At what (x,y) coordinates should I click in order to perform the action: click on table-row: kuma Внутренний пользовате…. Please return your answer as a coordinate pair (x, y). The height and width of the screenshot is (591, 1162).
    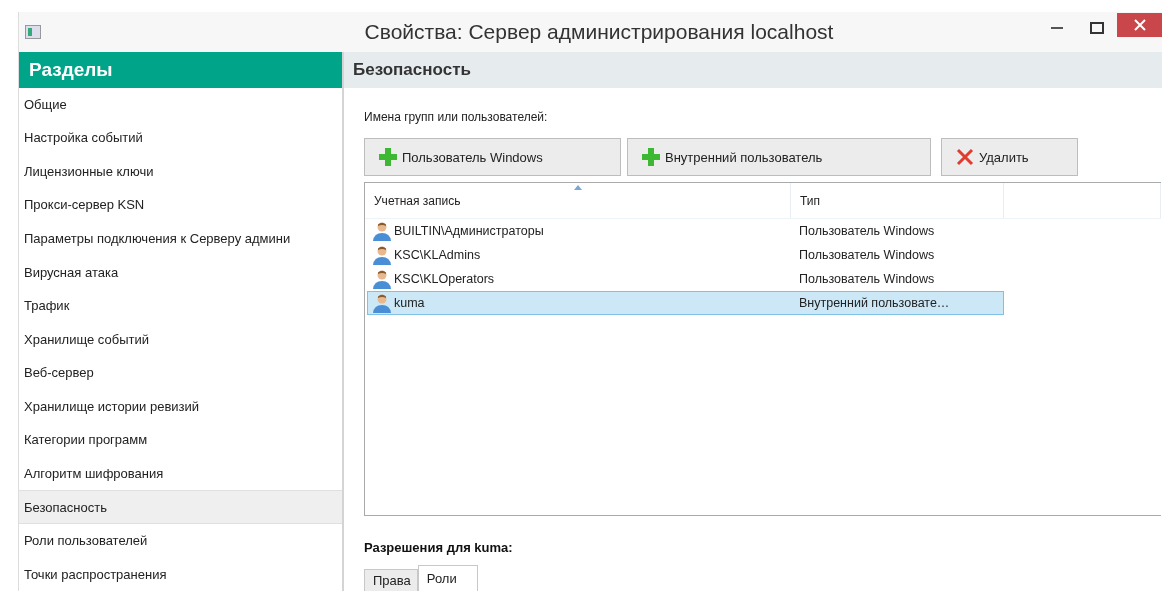
    Looking at the image, I should click on (685, 303).